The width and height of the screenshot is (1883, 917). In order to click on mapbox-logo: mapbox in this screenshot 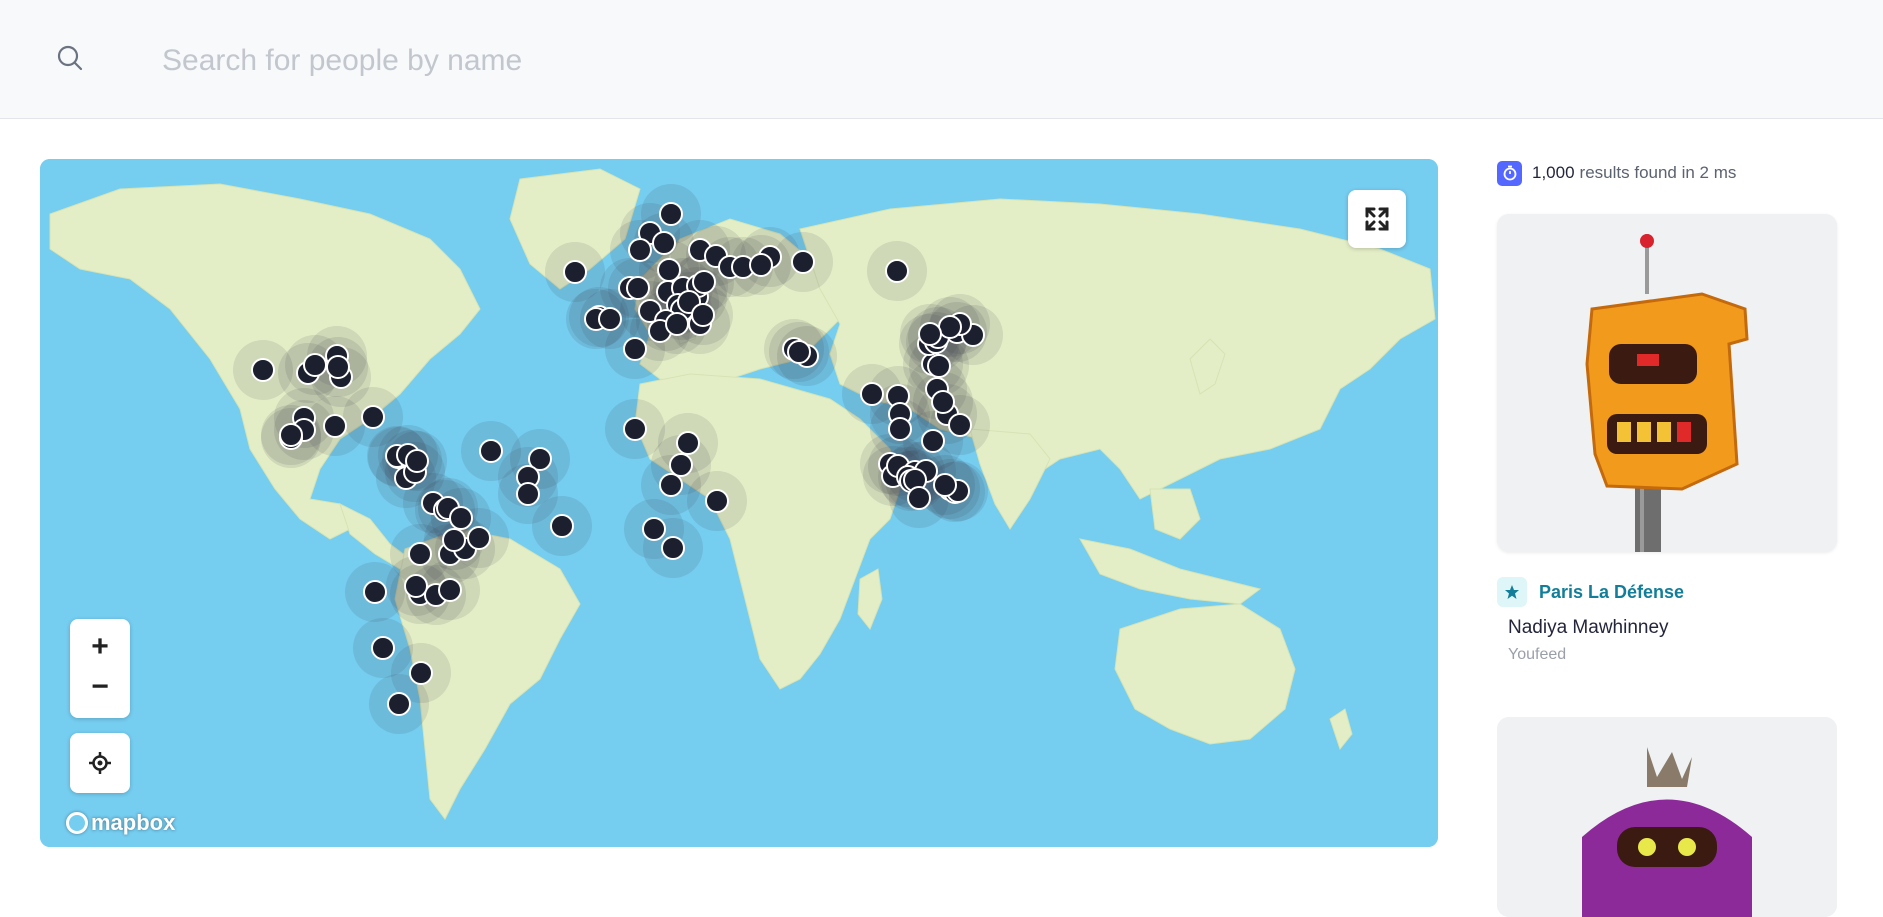, I will do `click(120, 823)`.